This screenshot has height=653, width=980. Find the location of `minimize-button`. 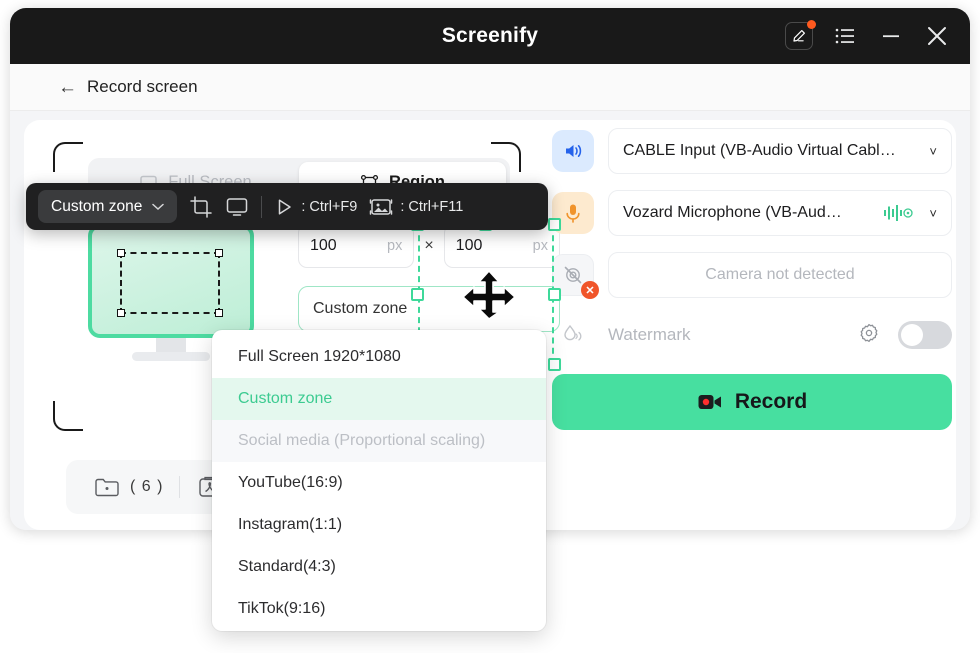

minimize-button is located at coordinates (891, 36).